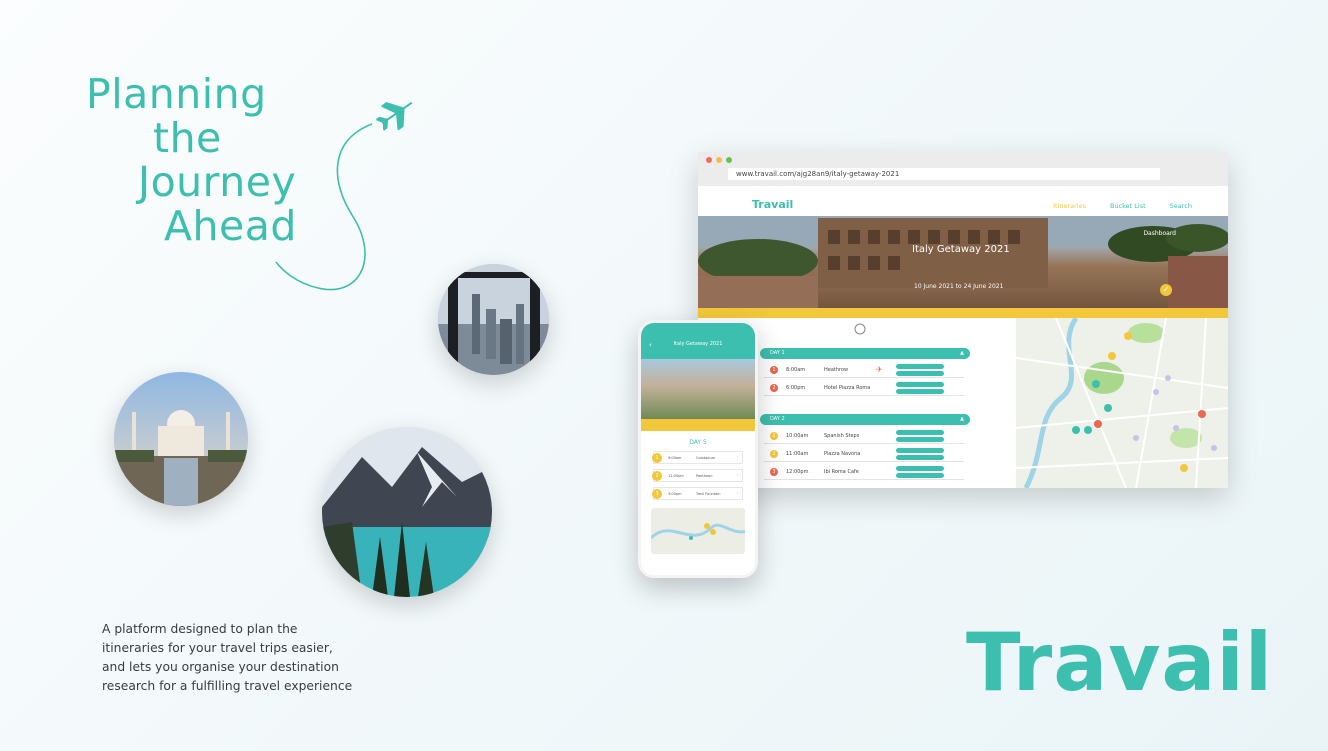 This screenshot has height=751, width=1328. Describe the element at coordinates (796, 388) in the screenshot. I see `stop-time: 6:00pm` at that location.